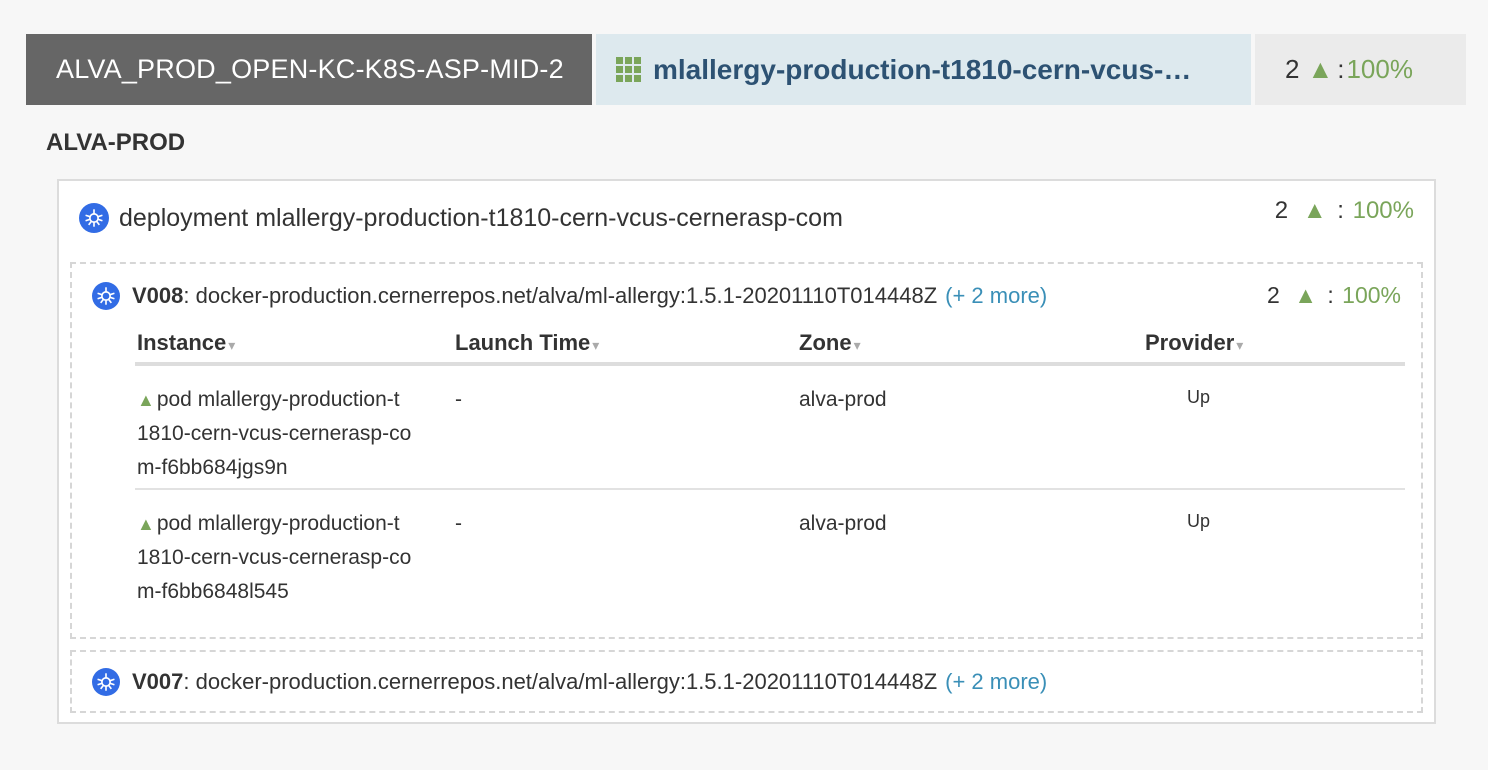  I want to click on account-header: ALVA_PROD_OPEN-KC-K8S-ASP-MID-2, so click(309, 69).